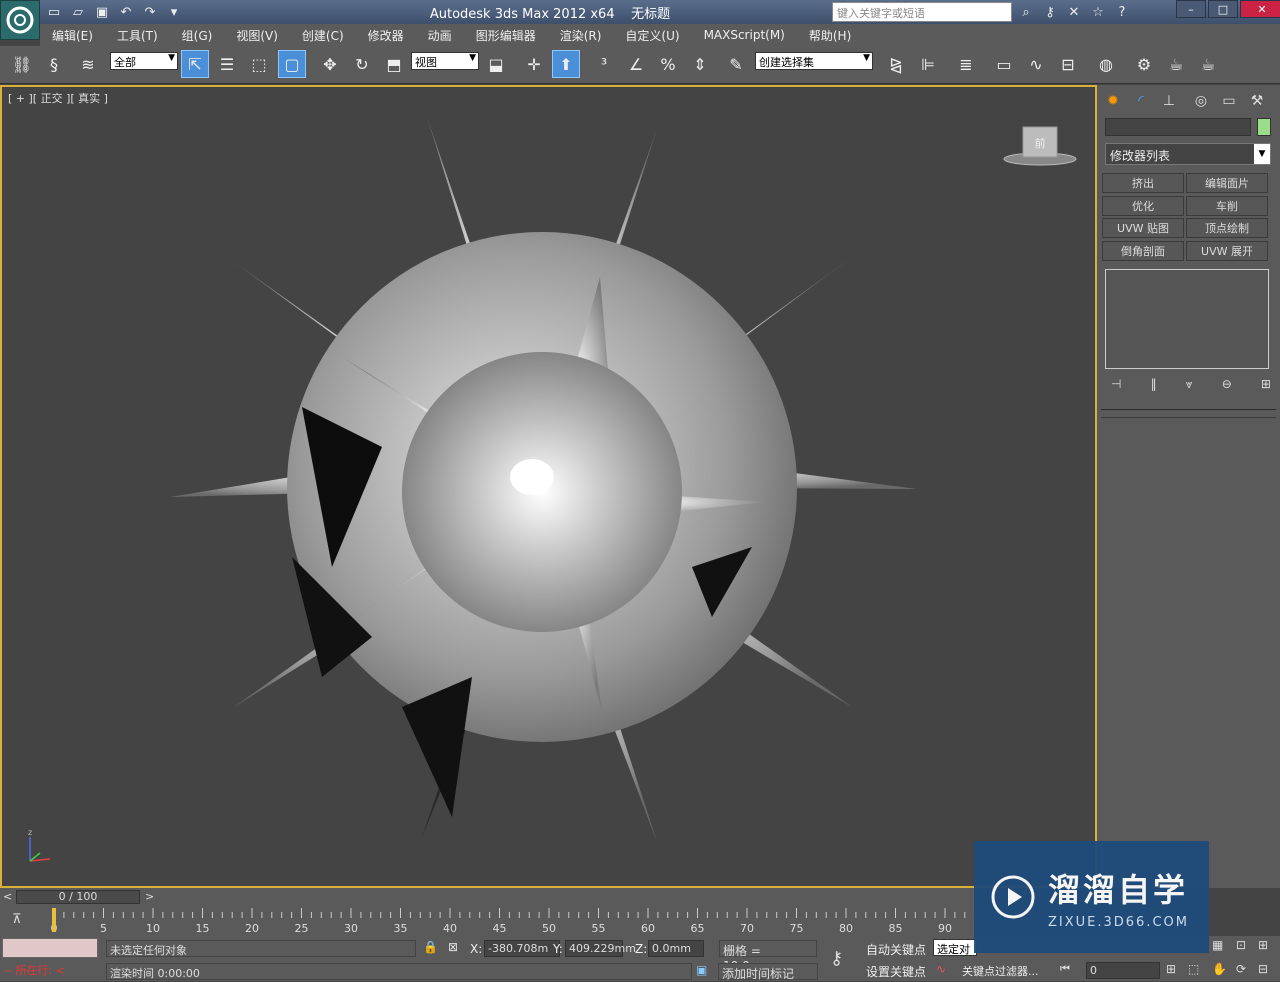  What do you see at coordinates (54, 12) in the screenshot?
I see `new-file-icon: ▭` at bounding box center [54, 12].